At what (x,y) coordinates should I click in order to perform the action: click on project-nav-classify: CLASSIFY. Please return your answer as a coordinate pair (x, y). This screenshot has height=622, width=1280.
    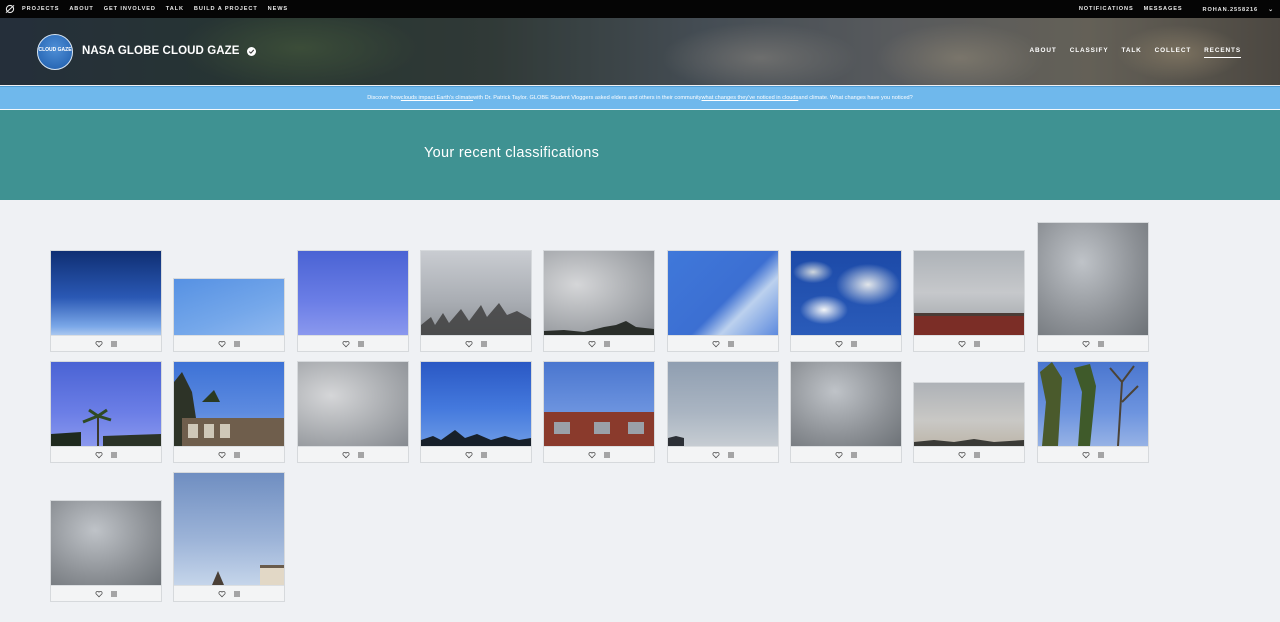
    Looking at the image, I should click on (1089, 52).